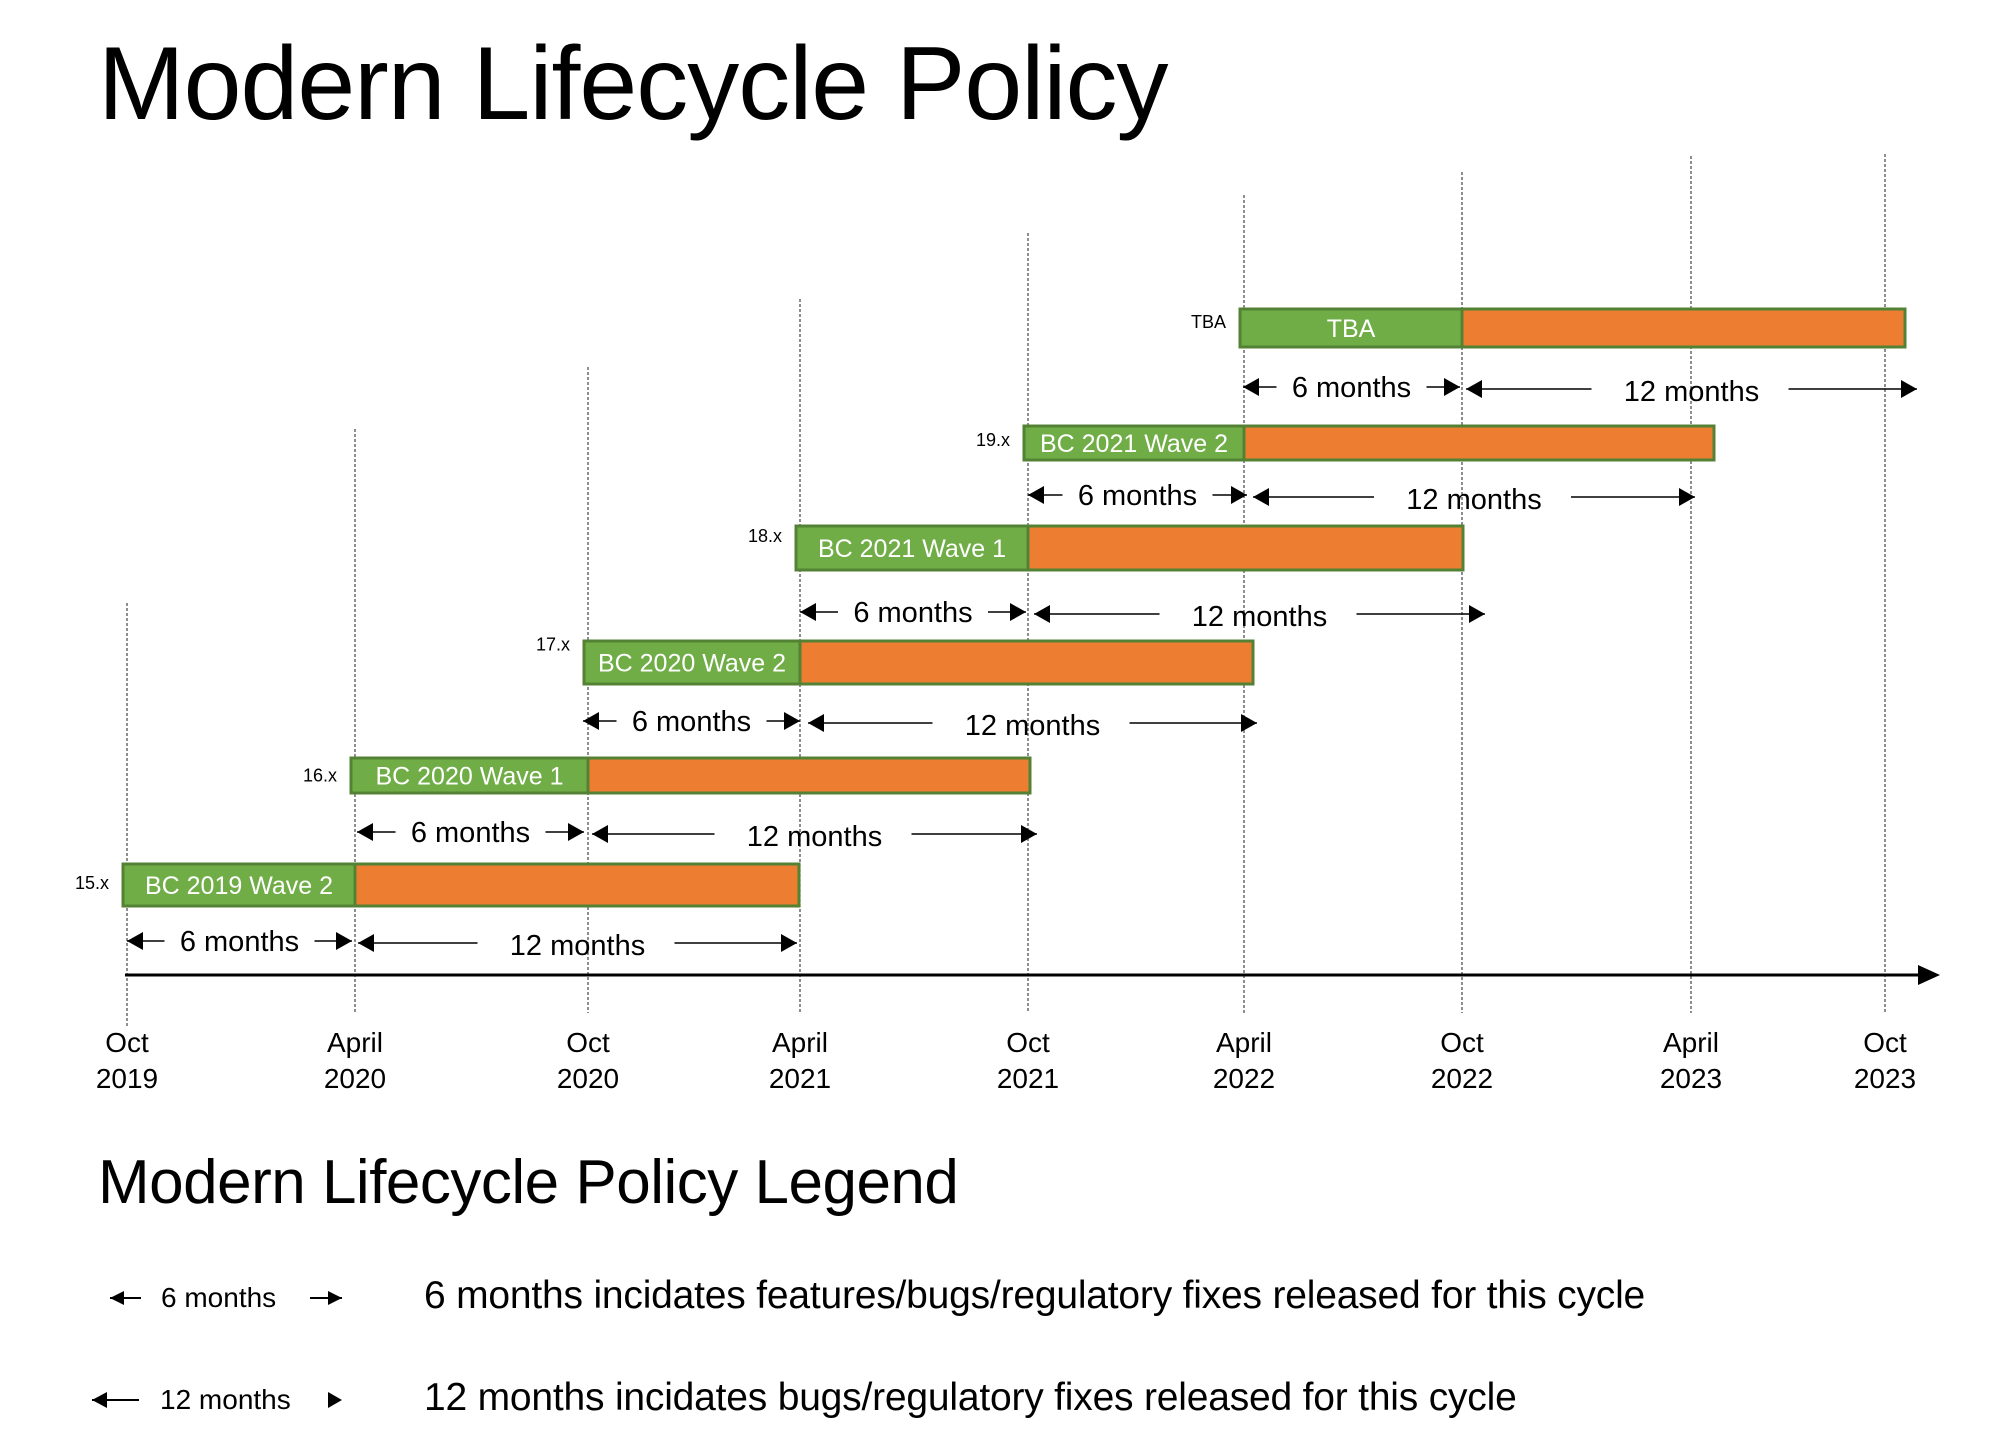 Image resolution: width=1992 pixels, height=1444 pixels. Describe the element at coordinates (528, 1182) in the screenshot. I see `legend-title: Modern Lifecycle Policy Legend` at that location.